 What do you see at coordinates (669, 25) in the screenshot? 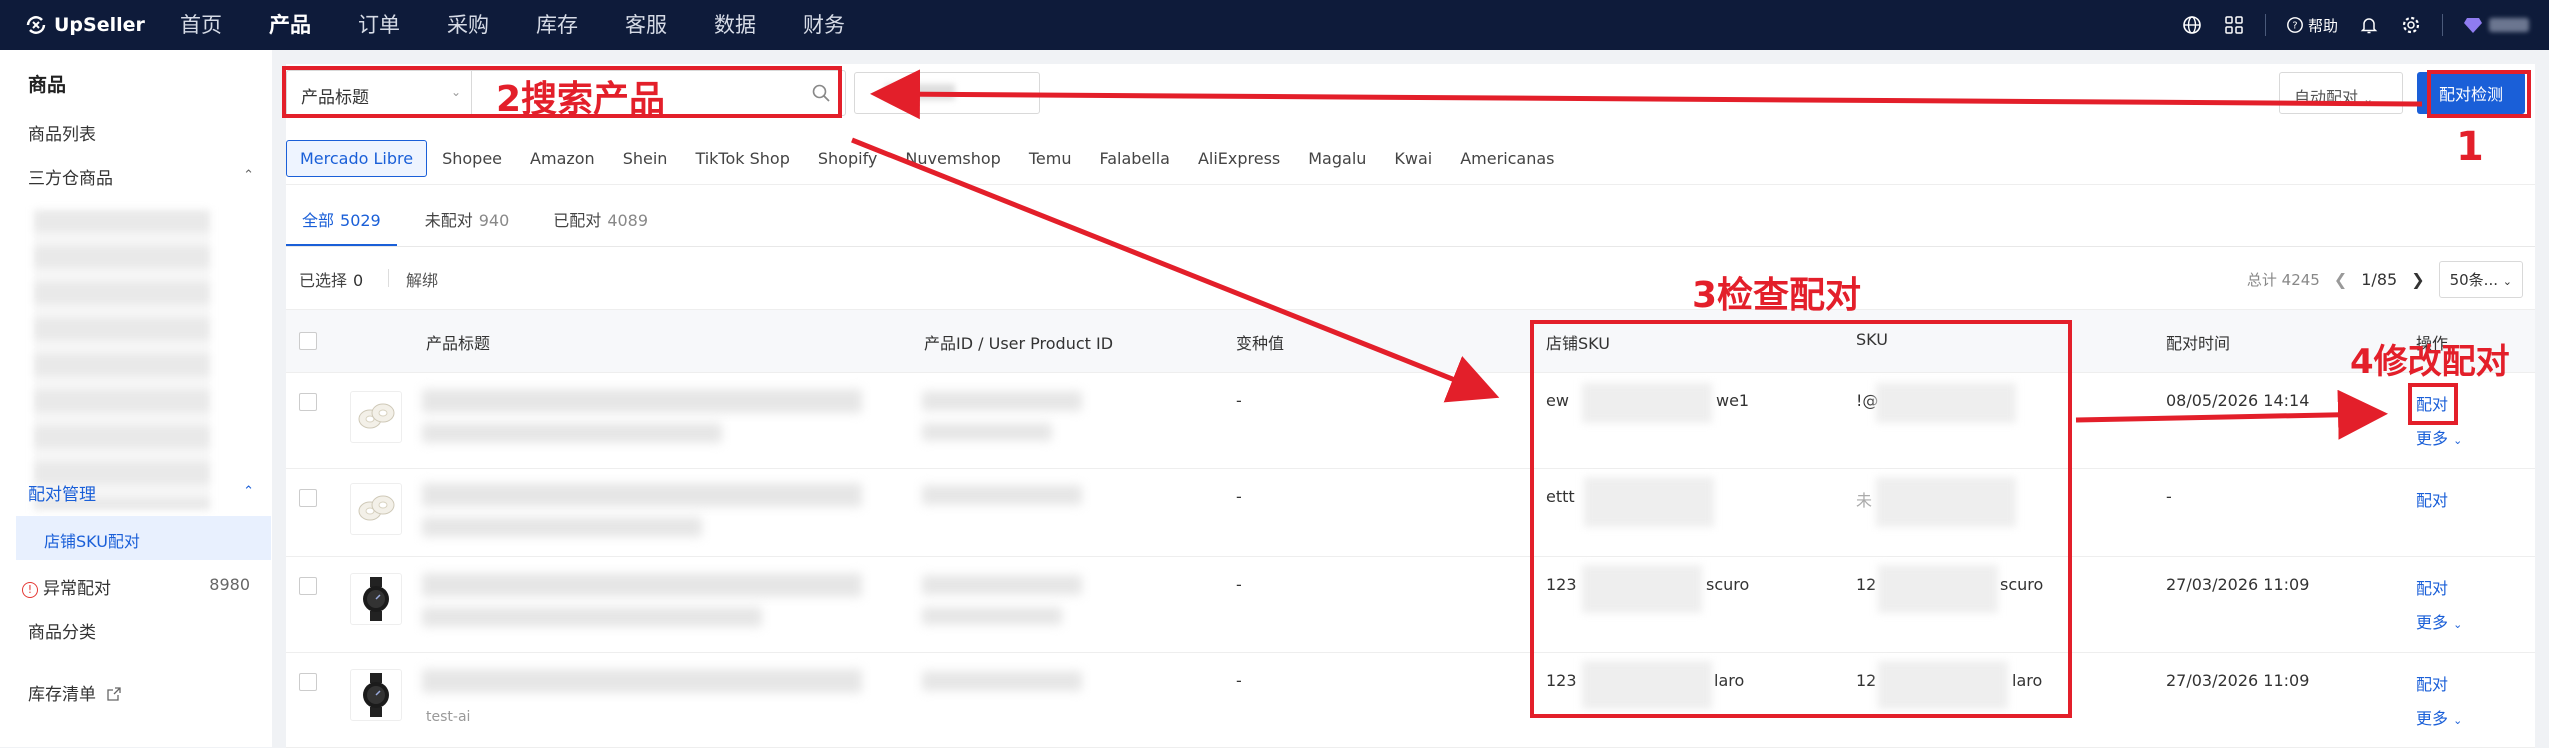
I see `nav-customer-service: 客服` at bounding box center [669, 25].